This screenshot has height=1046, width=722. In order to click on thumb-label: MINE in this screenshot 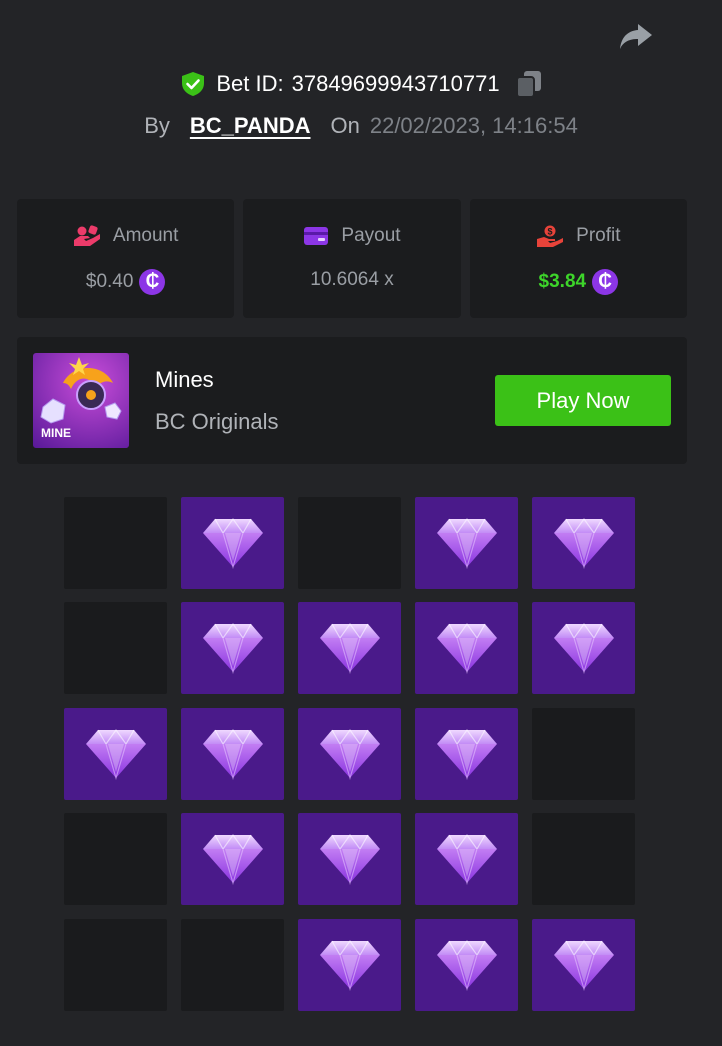, I will do `click(56, 433)`.